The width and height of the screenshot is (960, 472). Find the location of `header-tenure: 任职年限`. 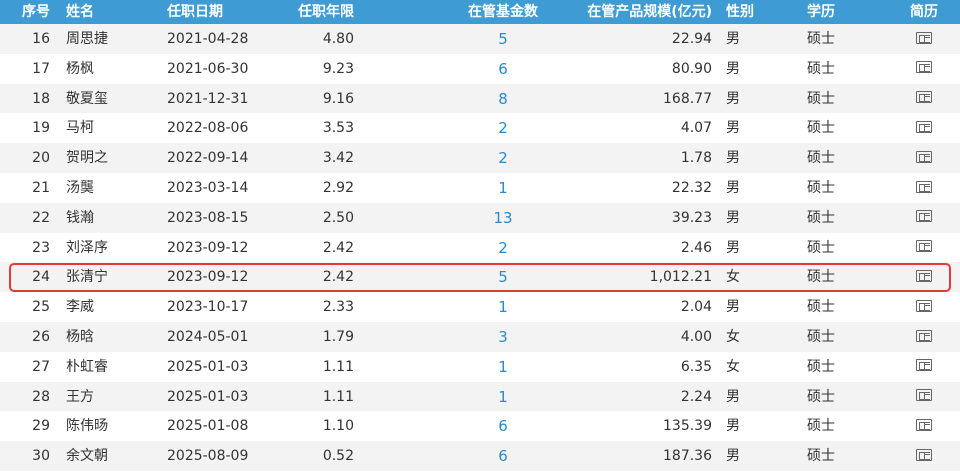

header-tenure: 任职年限 is located at coordinates (325, 12).